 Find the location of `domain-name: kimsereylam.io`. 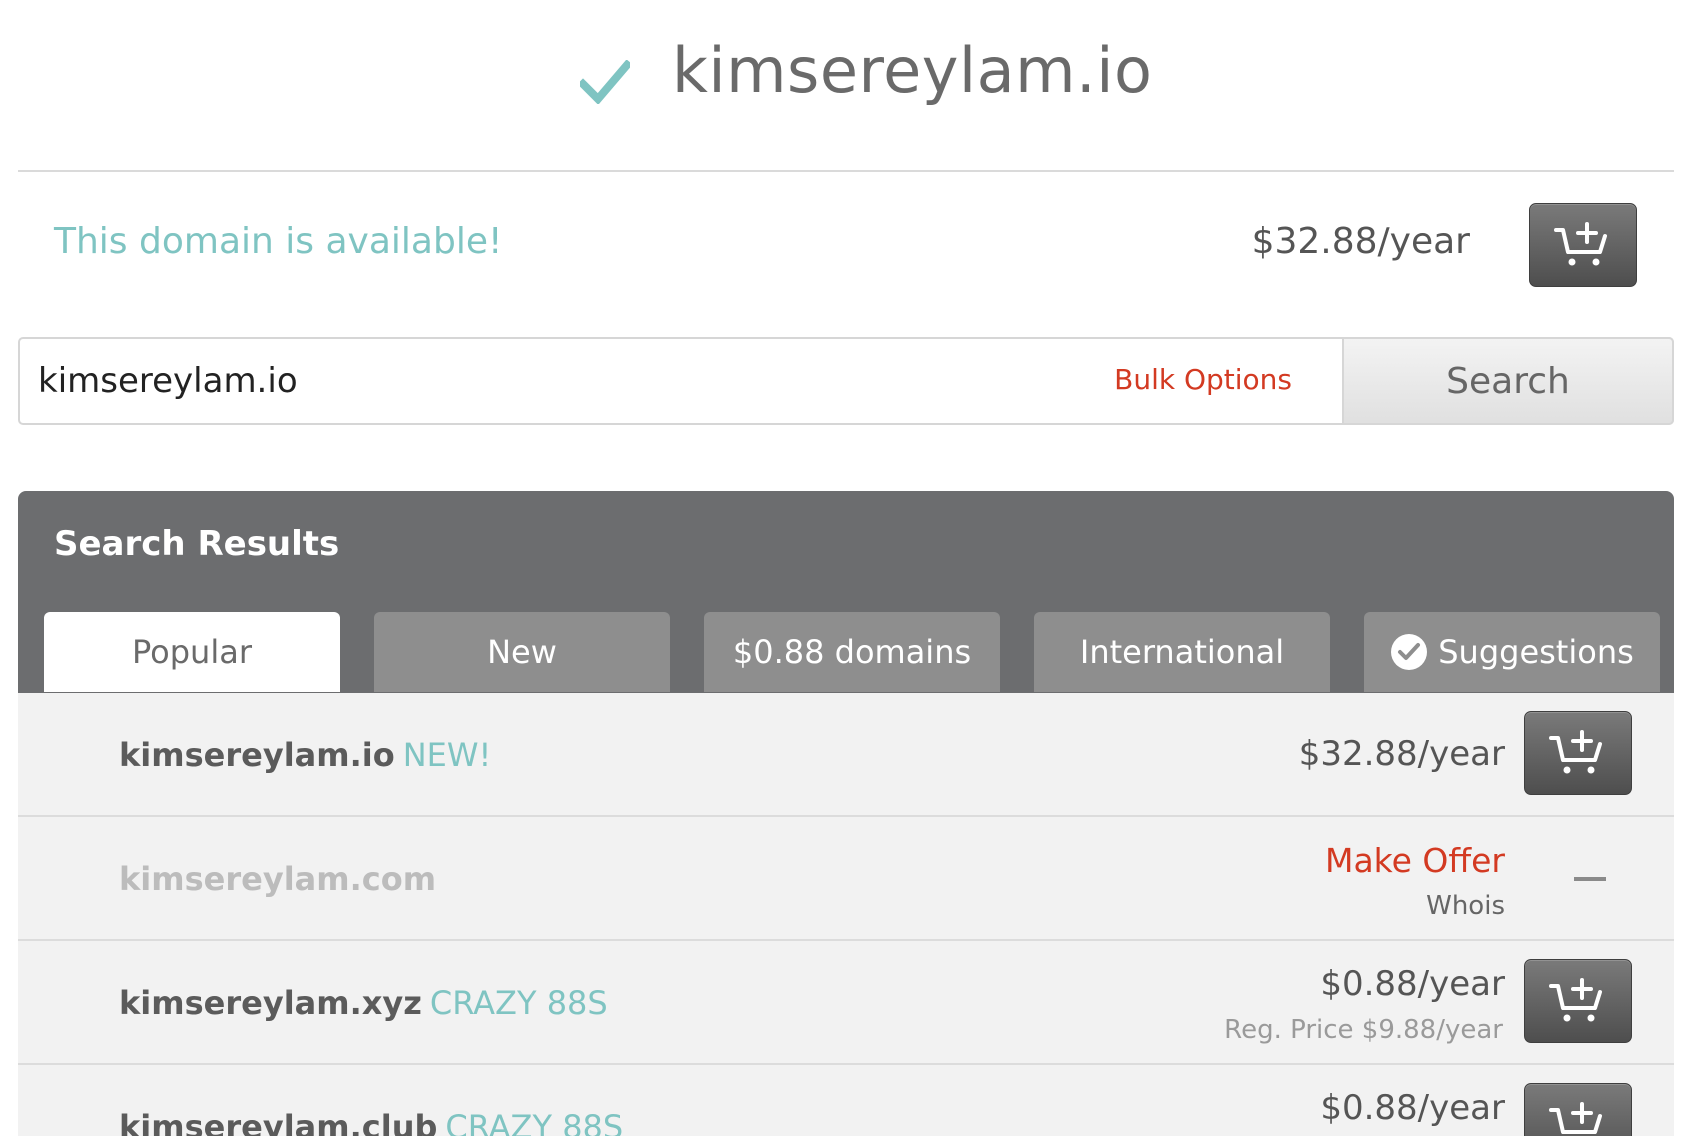

domain-name: kimsereylam.io is located at coordinates (257, 755).